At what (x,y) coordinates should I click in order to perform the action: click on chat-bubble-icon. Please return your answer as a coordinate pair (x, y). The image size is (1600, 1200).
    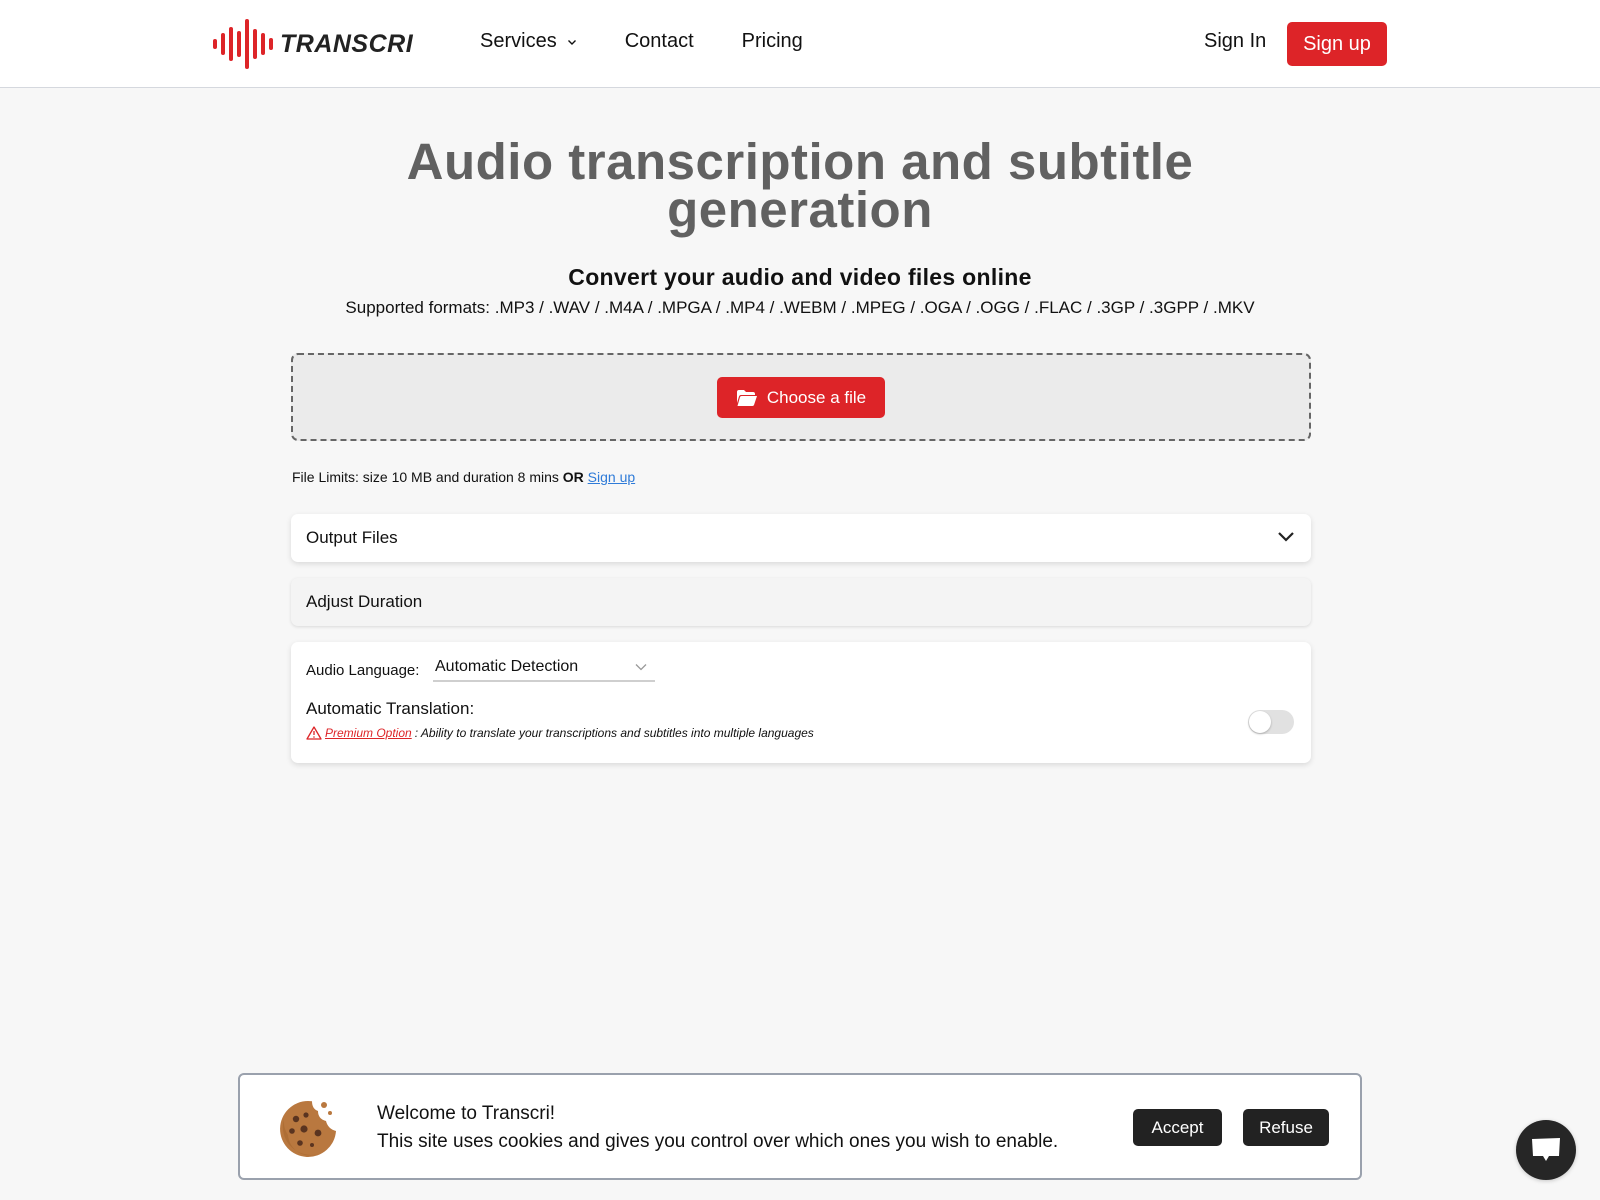
    Looking at the image, I should click on (1546, 1149).